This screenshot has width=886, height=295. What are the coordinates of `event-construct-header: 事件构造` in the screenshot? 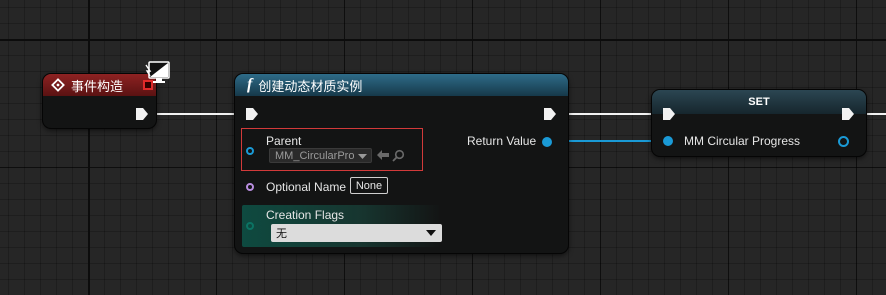 It's located at (99, 85).